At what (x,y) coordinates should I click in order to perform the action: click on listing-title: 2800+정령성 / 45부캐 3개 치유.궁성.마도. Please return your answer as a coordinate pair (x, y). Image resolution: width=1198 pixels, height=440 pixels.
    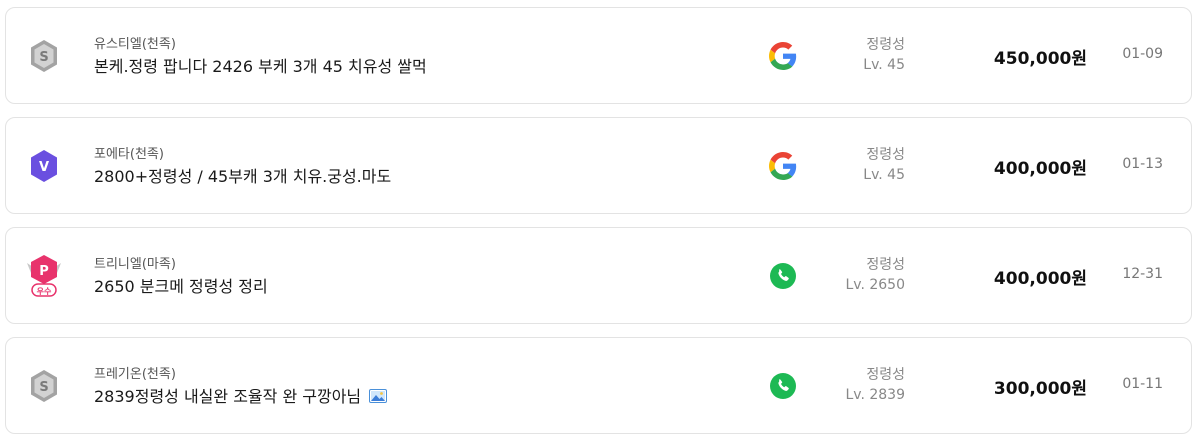
    Looking at the image, I should click on (242, 175).